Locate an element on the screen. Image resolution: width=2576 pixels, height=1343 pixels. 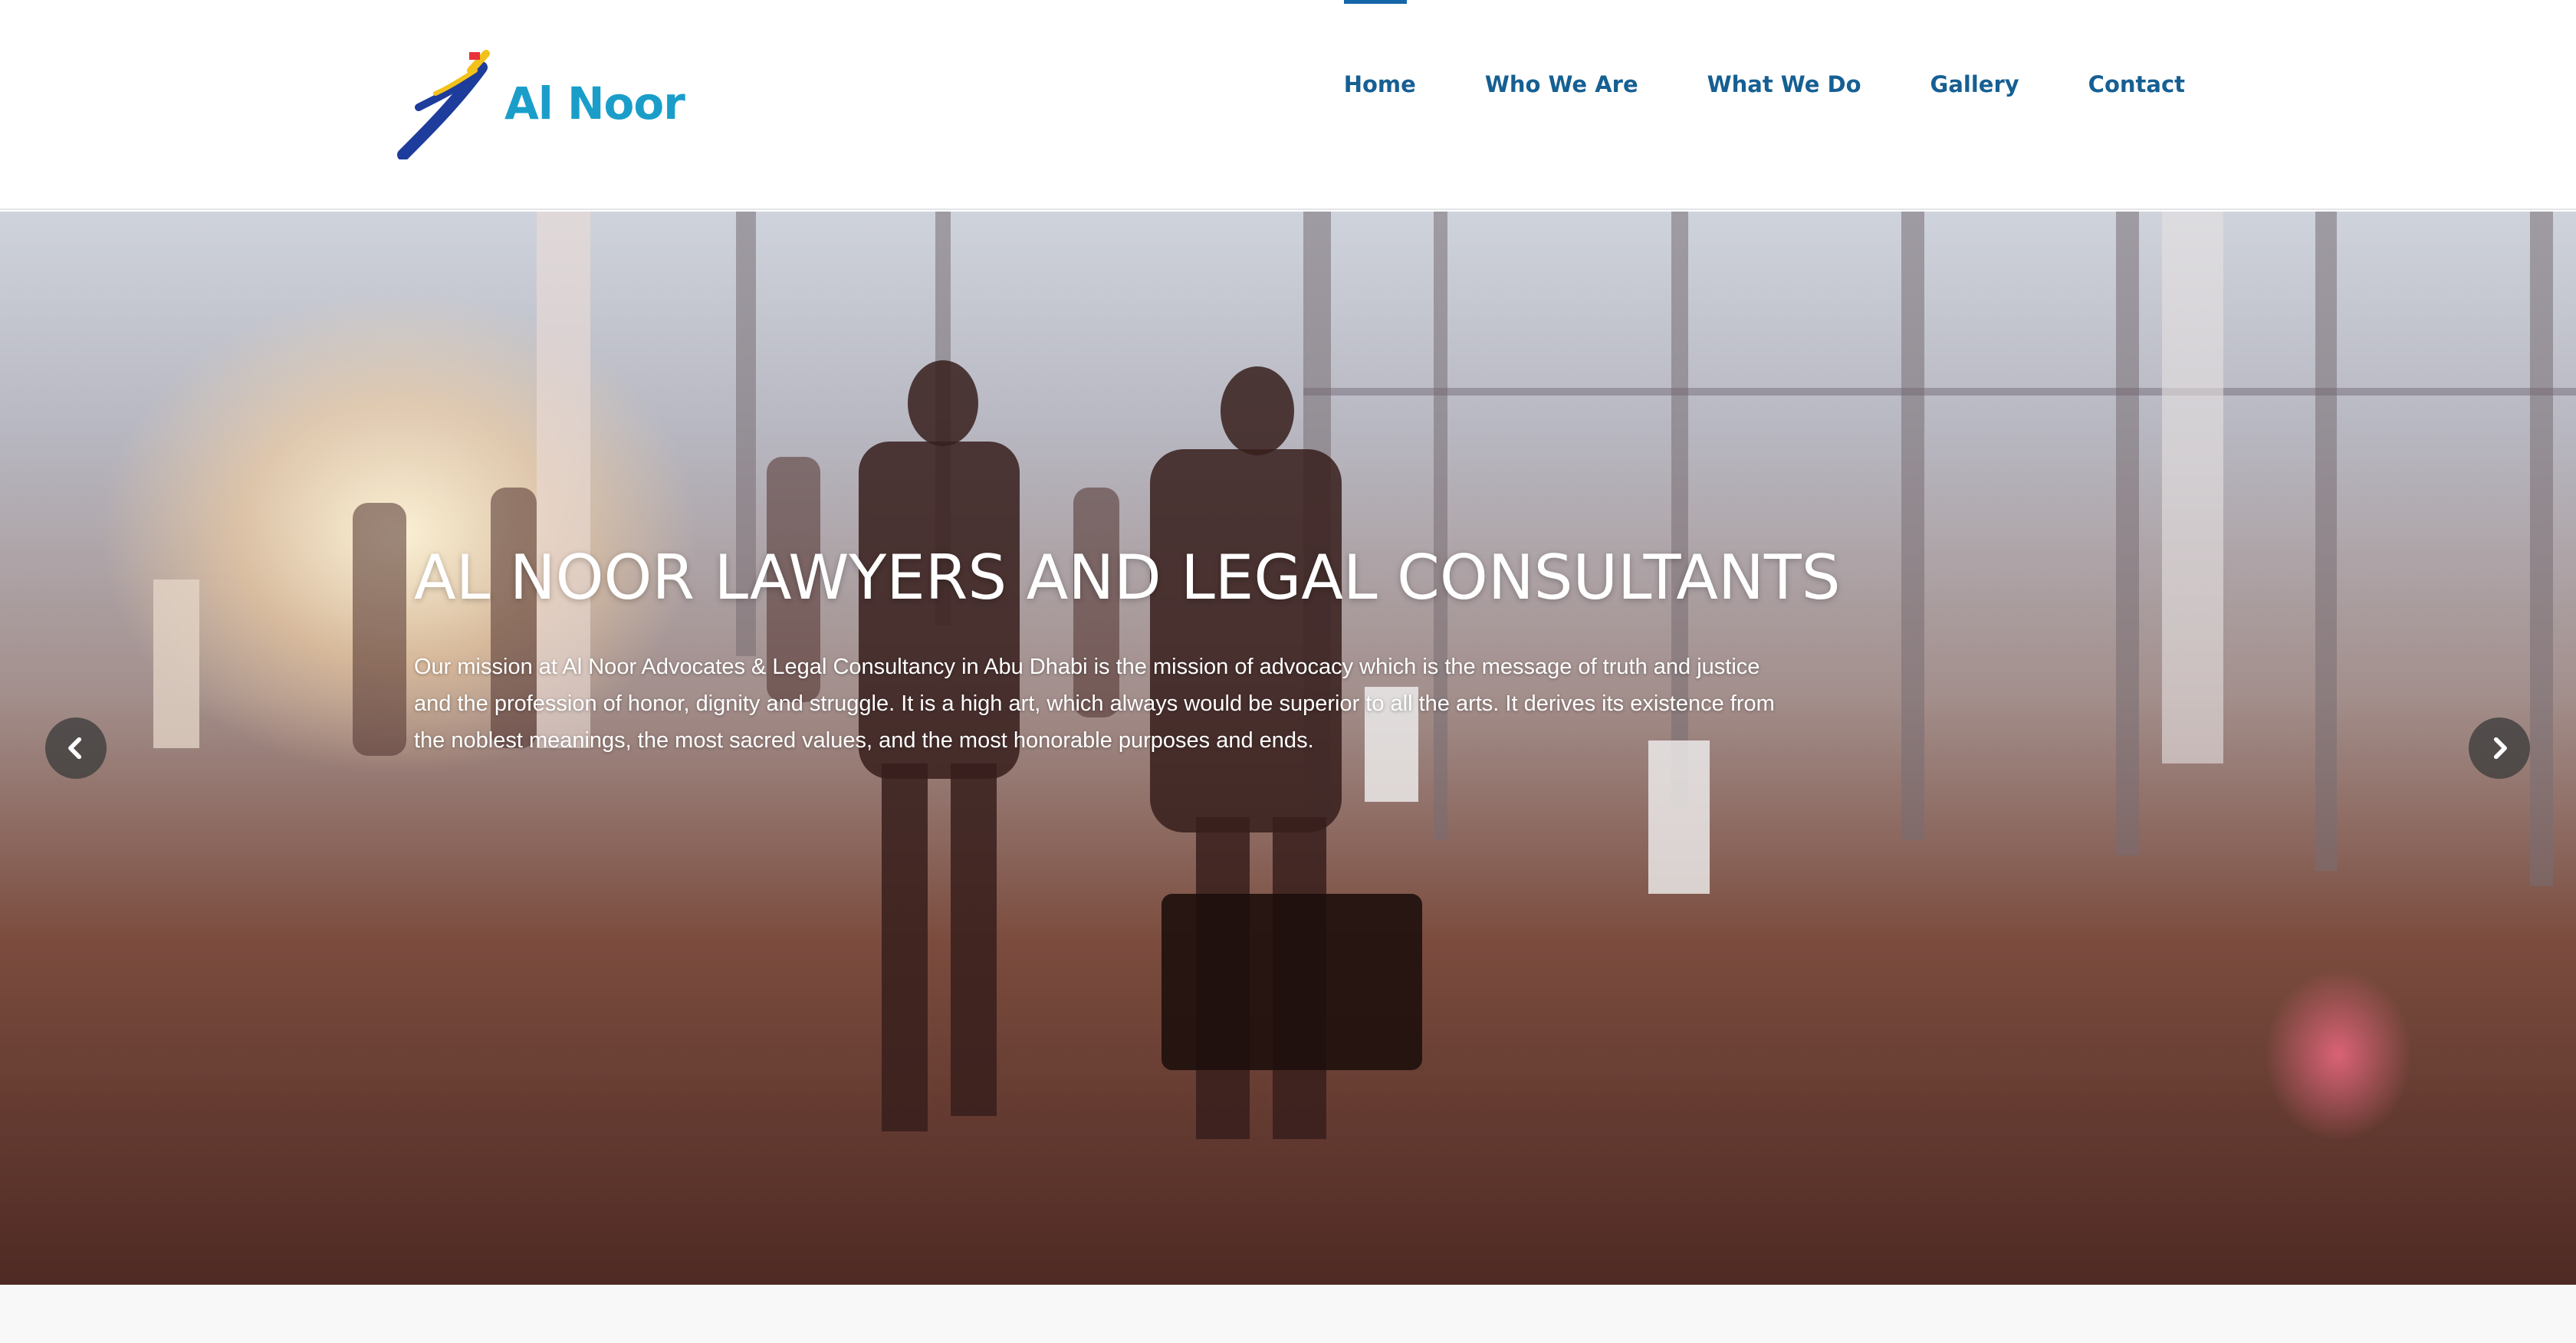
chevron-right-icon is located at coordinates (2500, 748).